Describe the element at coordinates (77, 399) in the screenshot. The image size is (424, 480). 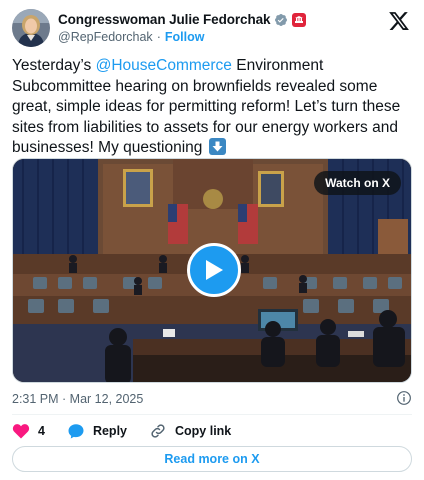
I see `tweet-timestamp: 2:31 PM · Mar 12, 2025` at that location.